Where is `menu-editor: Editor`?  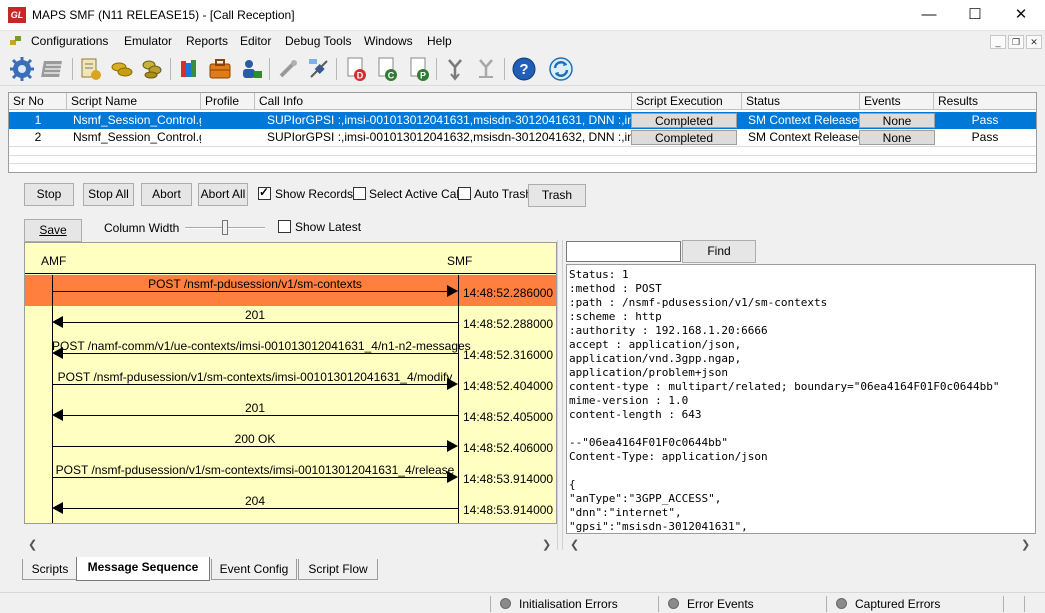
menu-editor: Editor is located at coordinates (255, 41).